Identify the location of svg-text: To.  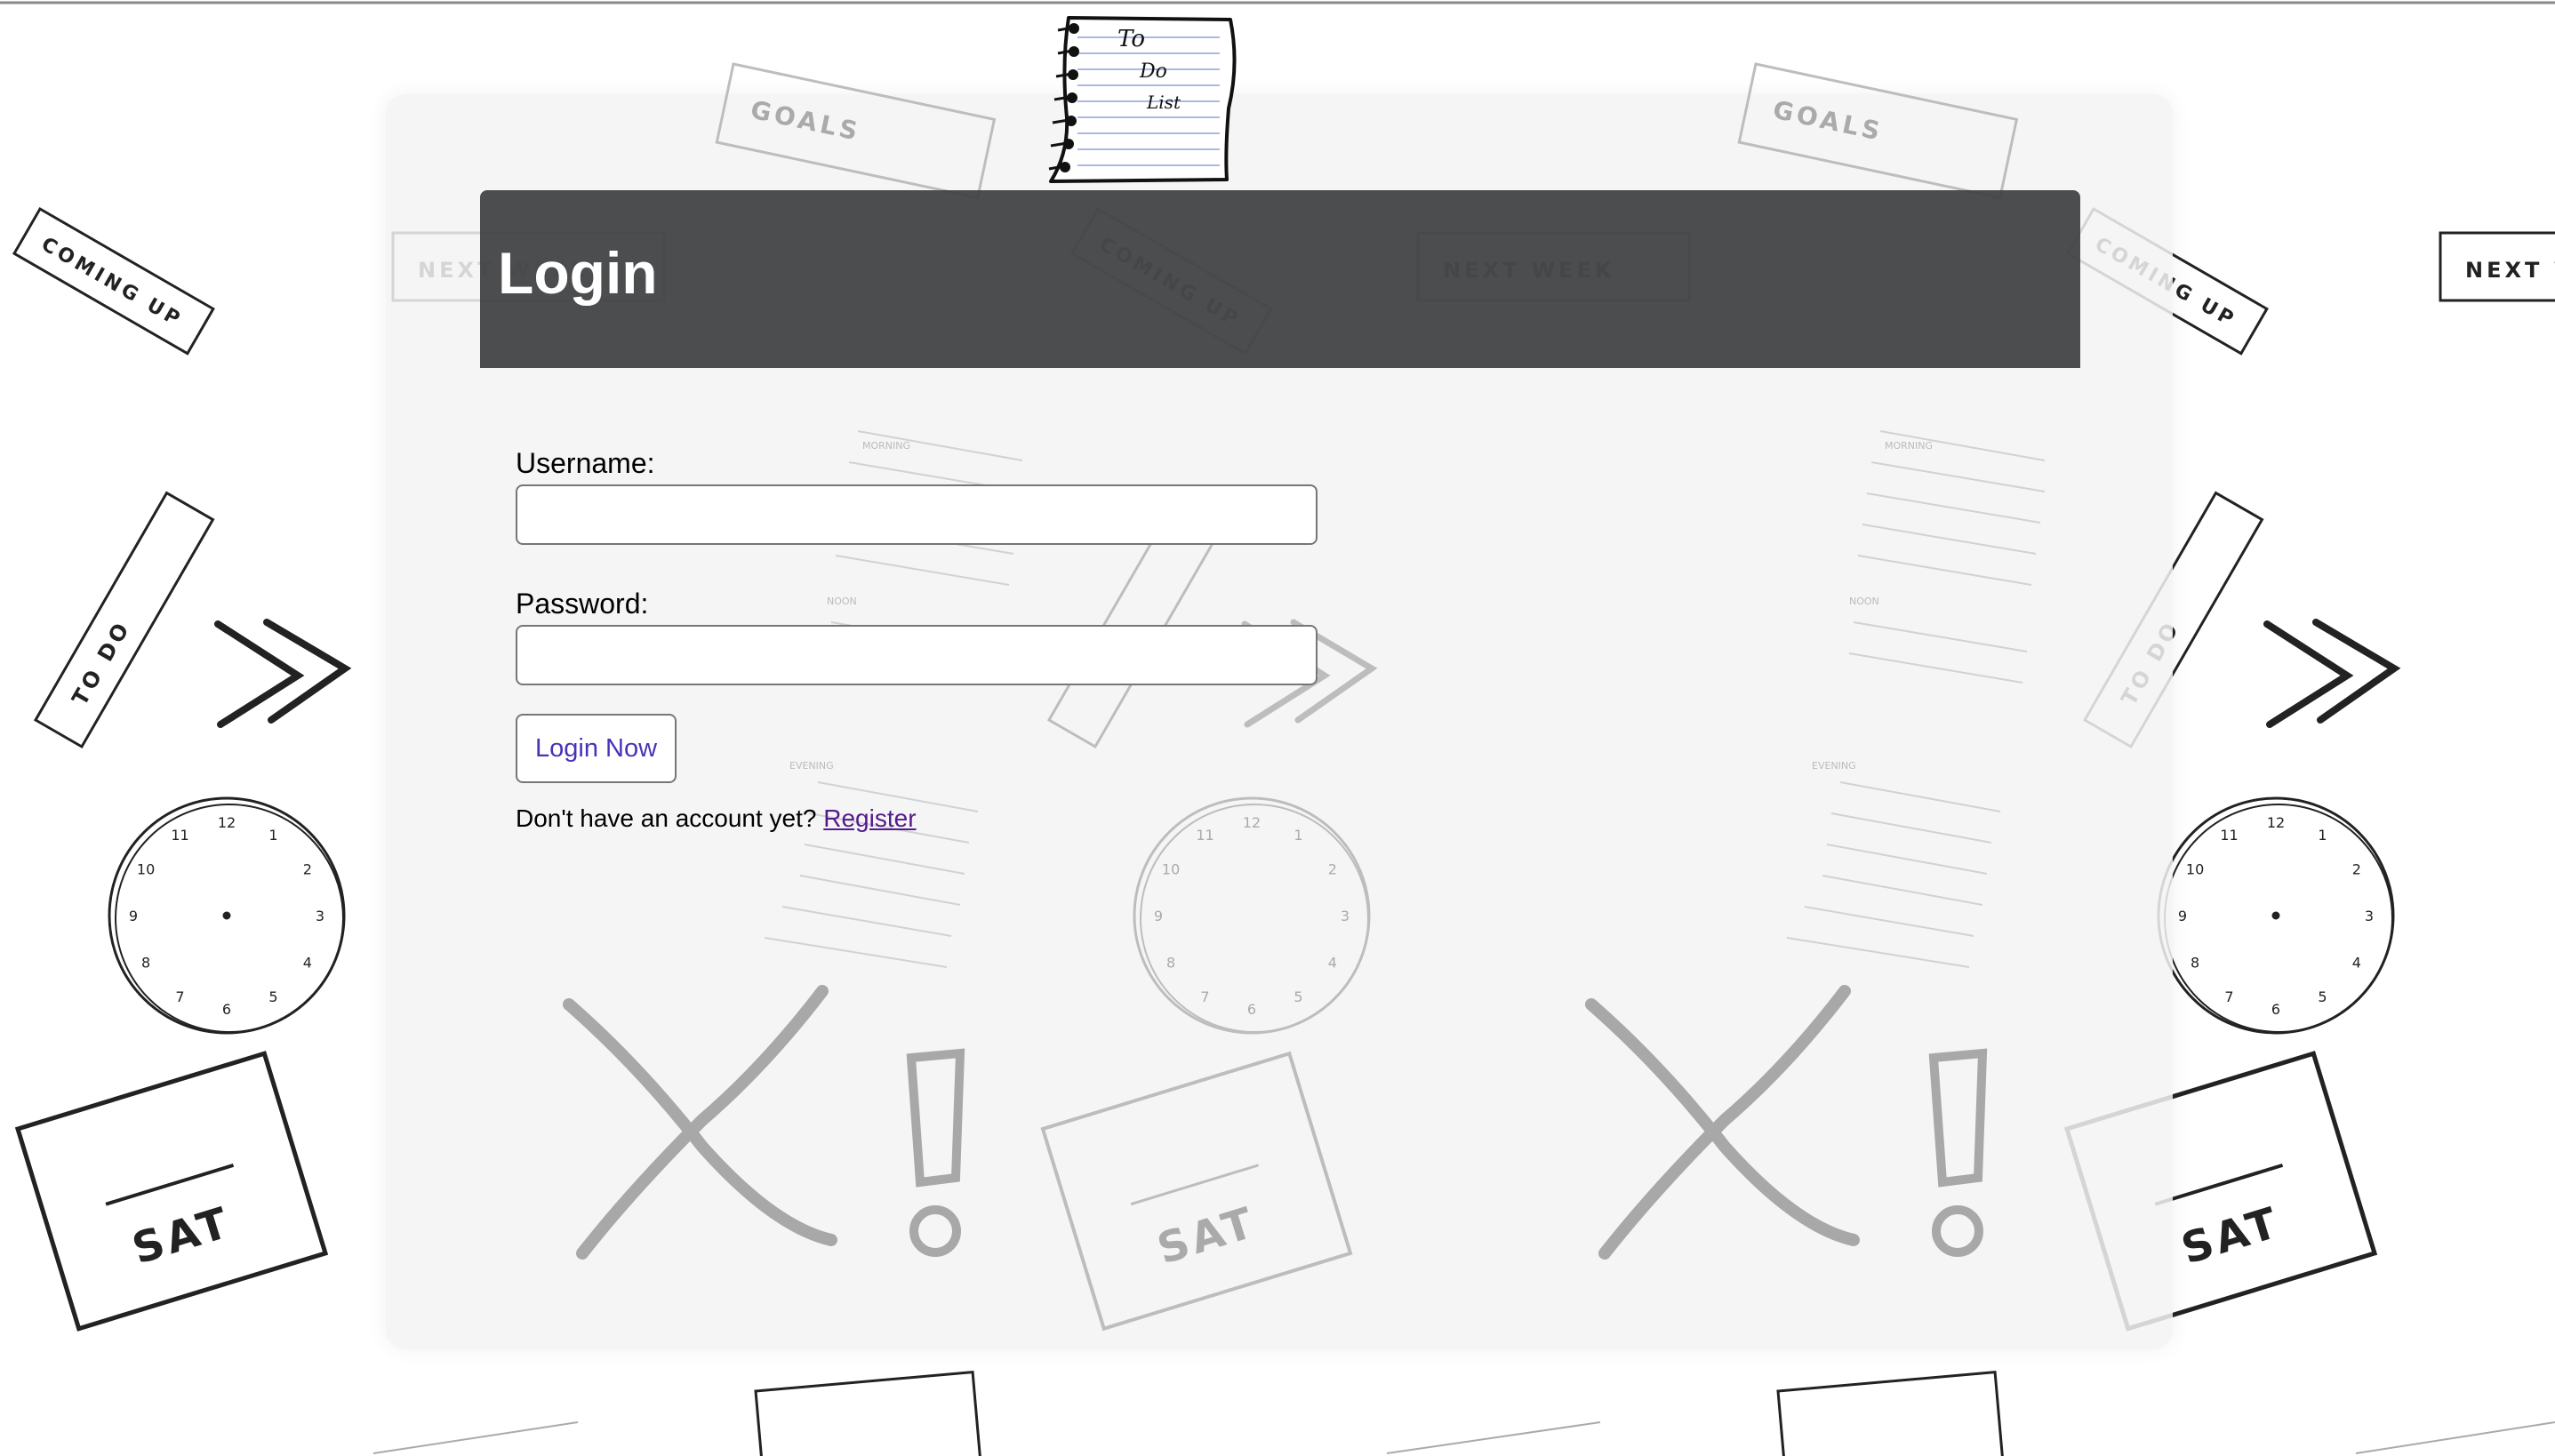
(1131, 39).